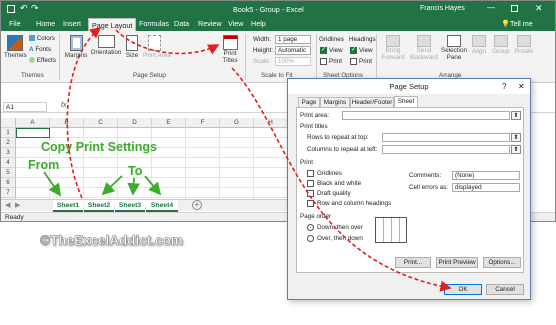 This screenshot has height=325, width=556. I want to click on watermark: ©TheExcelAddict.com, so click(111, 241).